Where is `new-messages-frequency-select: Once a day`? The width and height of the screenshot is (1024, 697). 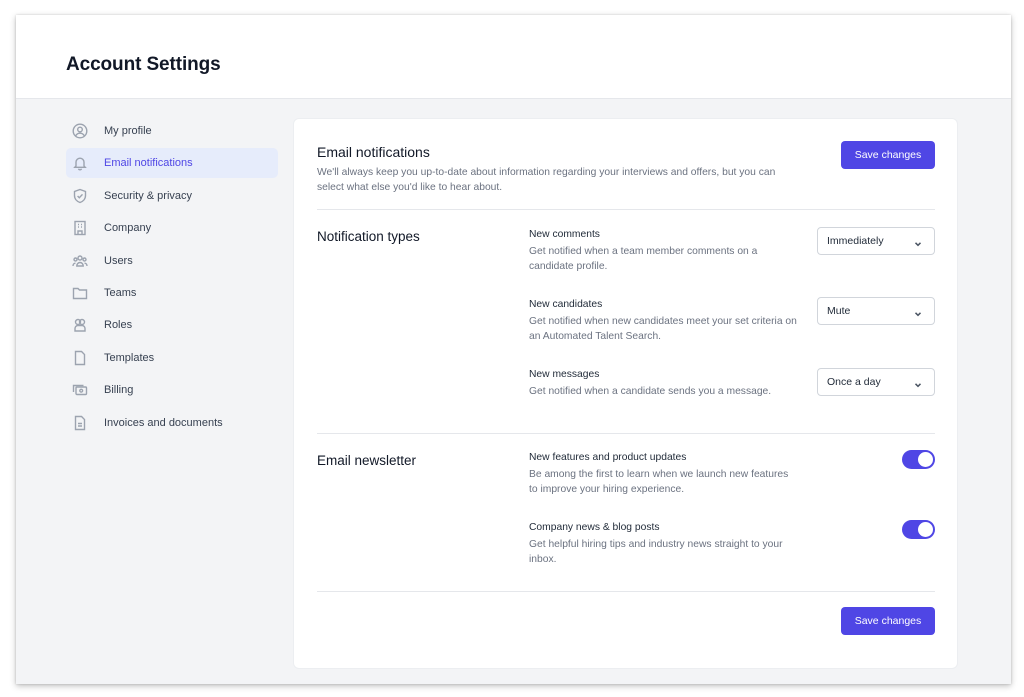
new-messages-frequency-select: Once a day is located at coordinates (876, 382).